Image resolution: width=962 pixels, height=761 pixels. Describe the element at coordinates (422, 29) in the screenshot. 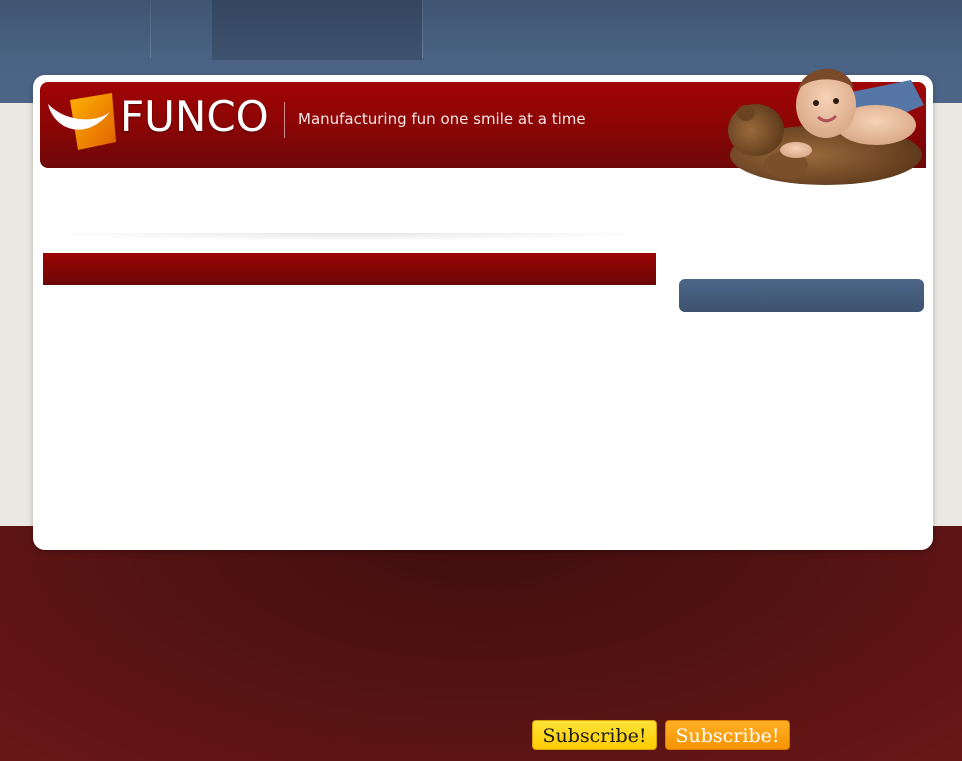

I see `nav-divider` at that location.